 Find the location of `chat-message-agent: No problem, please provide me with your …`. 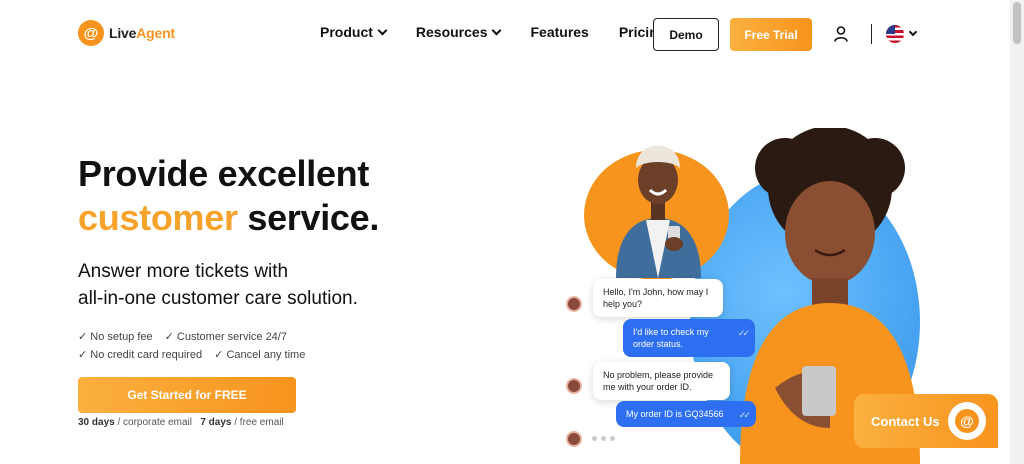

chat-message-agent: No problem, please provide me with your … is located at coordinates (661, 381).